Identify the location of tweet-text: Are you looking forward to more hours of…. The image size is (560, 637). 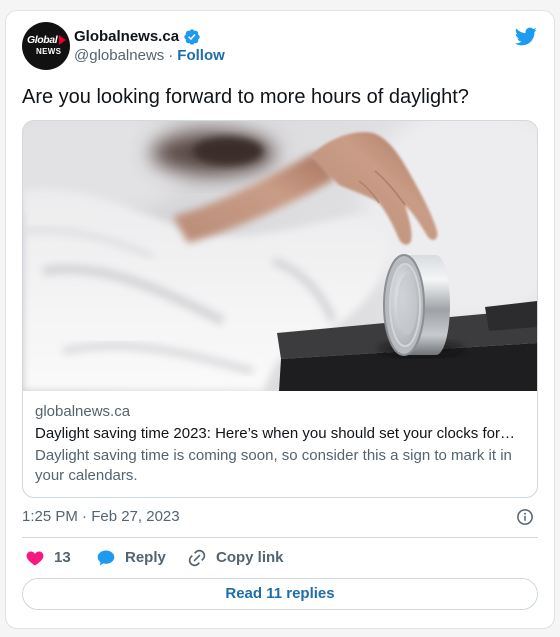
(245, 97).